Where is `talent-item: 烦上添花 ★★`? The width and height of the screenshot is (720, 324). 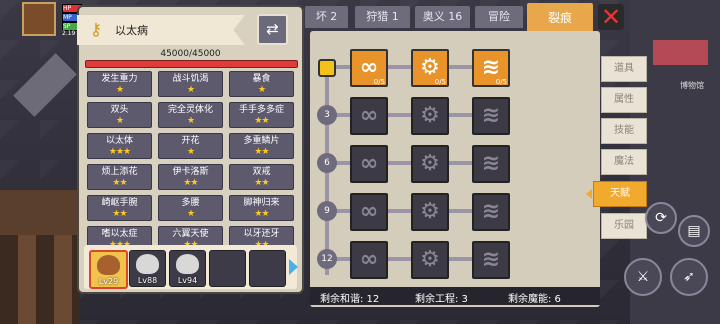
talent-item: 烦上添花 ★★ is located at coordinates (119, 177).